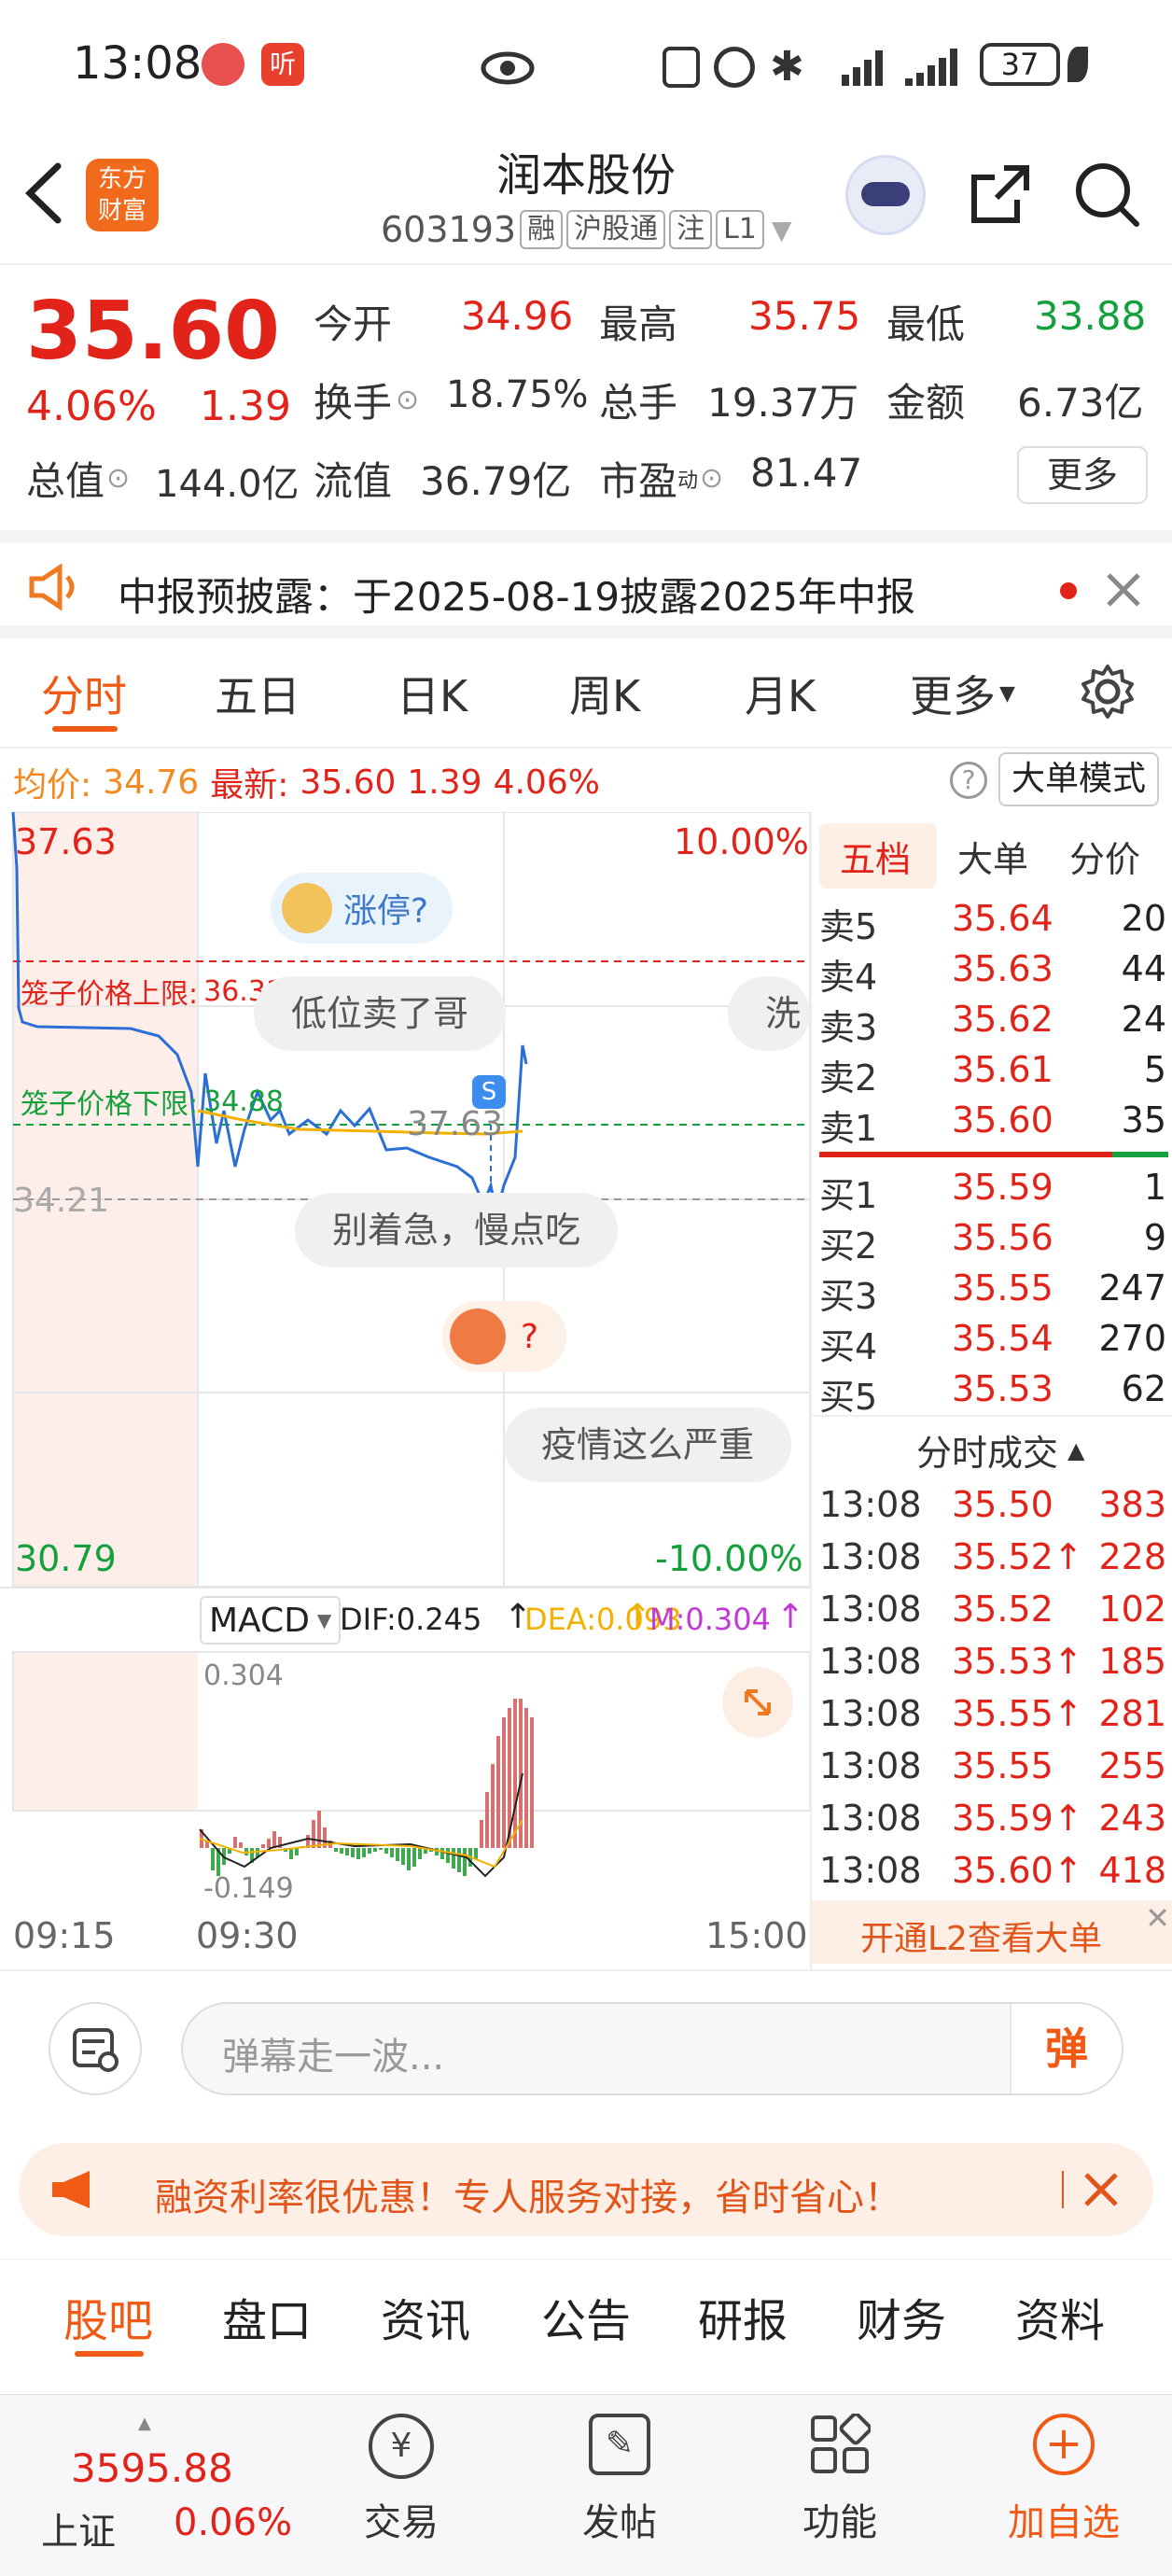  What do you see at coordinates (1082, 475) in the screenshot?
I see `more-button: 更多` at bounding box center [1082, 475].